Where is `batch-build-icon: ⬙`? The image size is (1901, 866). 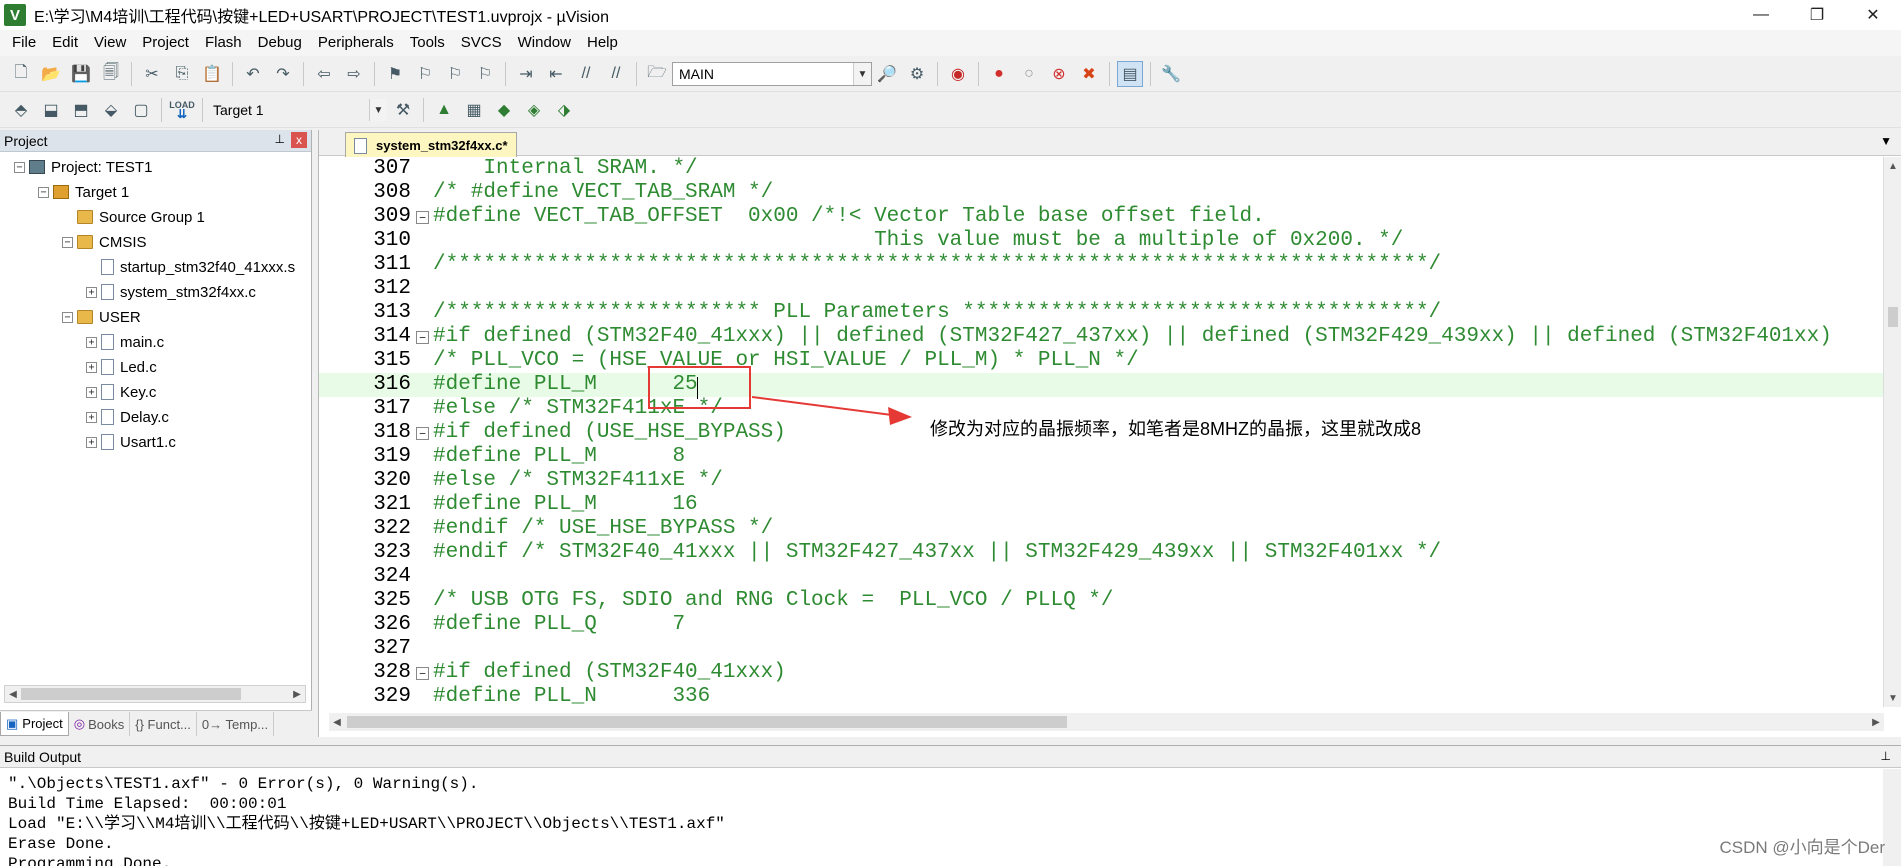
batch-build-icon: ⬙ is located at coordinates (111, 110).